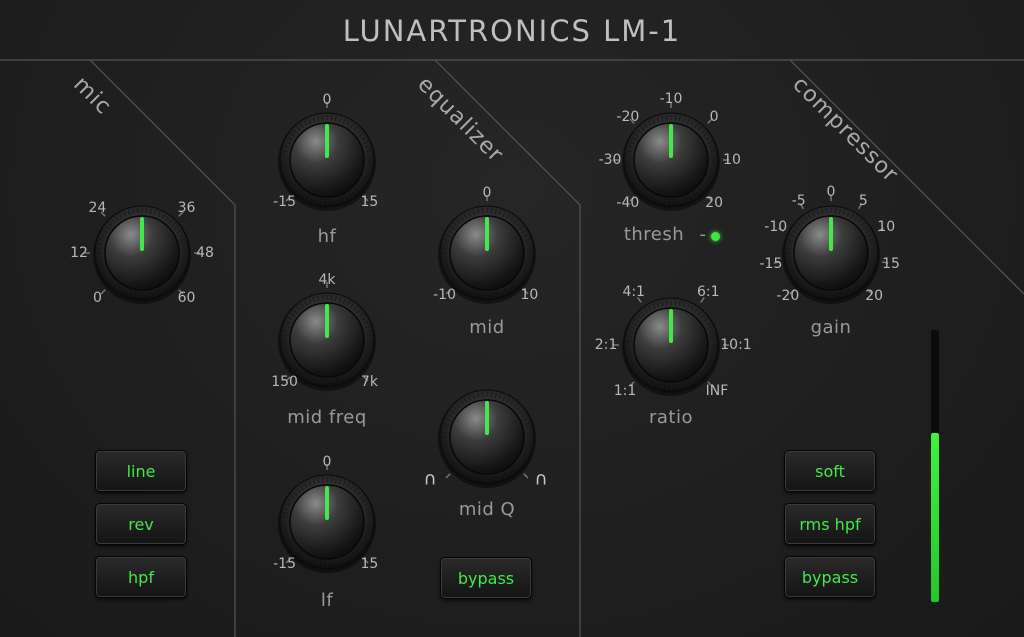  What do you see at coordinates (284, 382) in the screenshot?
I see `mid-freq-tick-label: 150` at bounding box center [284, 382].